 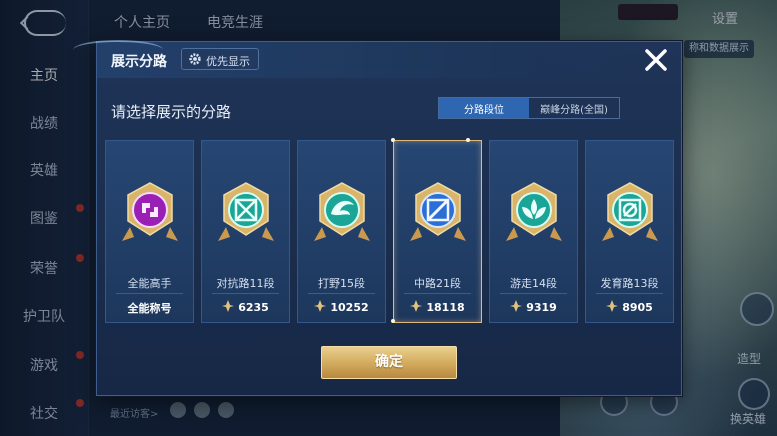 I want to click on lane-card-value: 8905, so click(x=629, y=307).